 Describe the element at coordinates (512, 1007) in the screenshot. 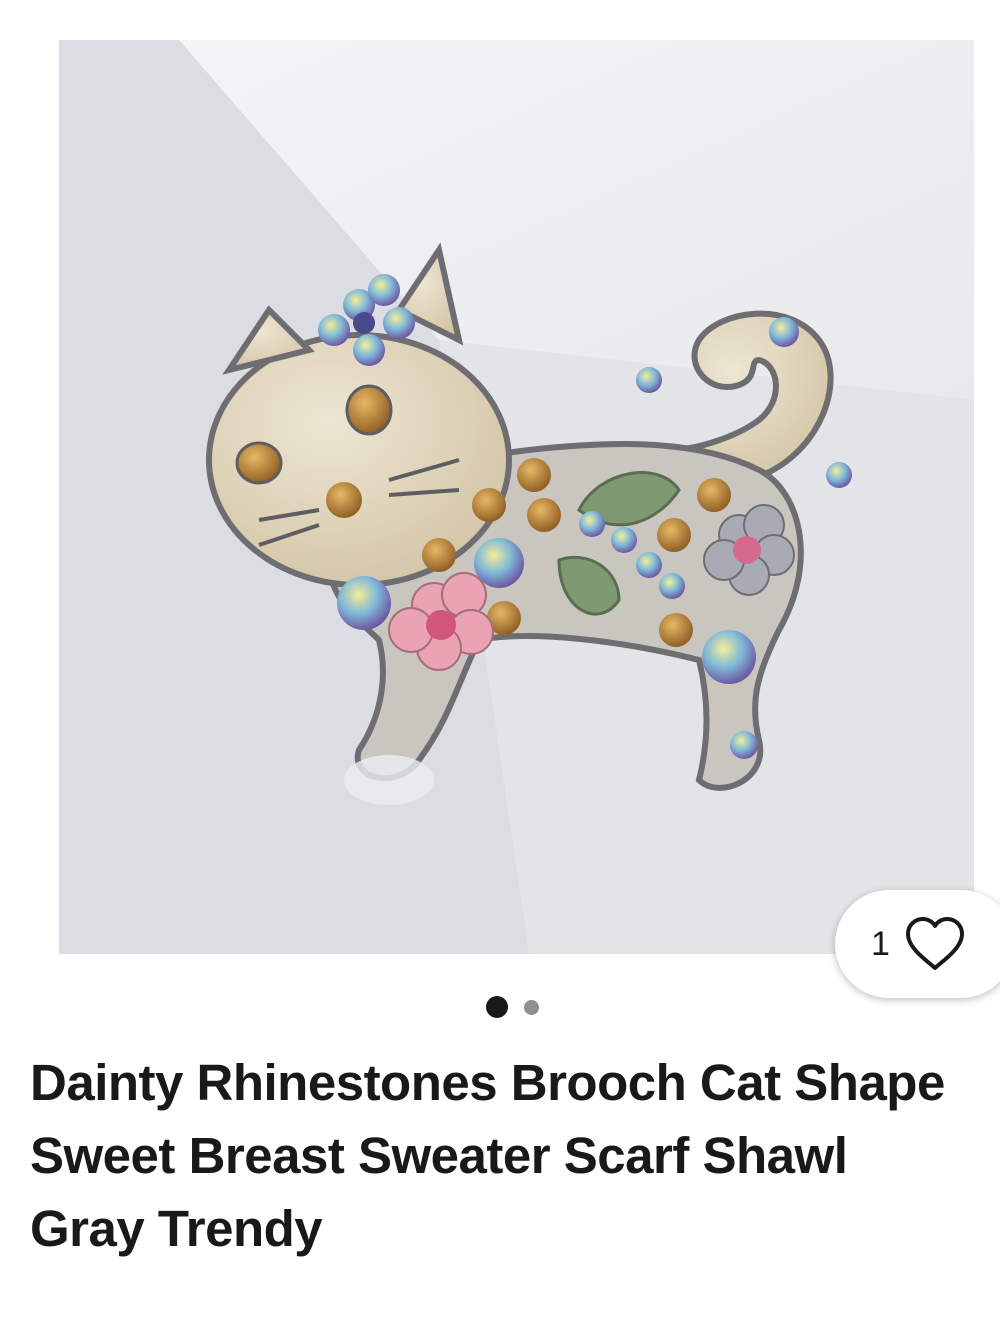

I see `carousel-pagination` at that location.